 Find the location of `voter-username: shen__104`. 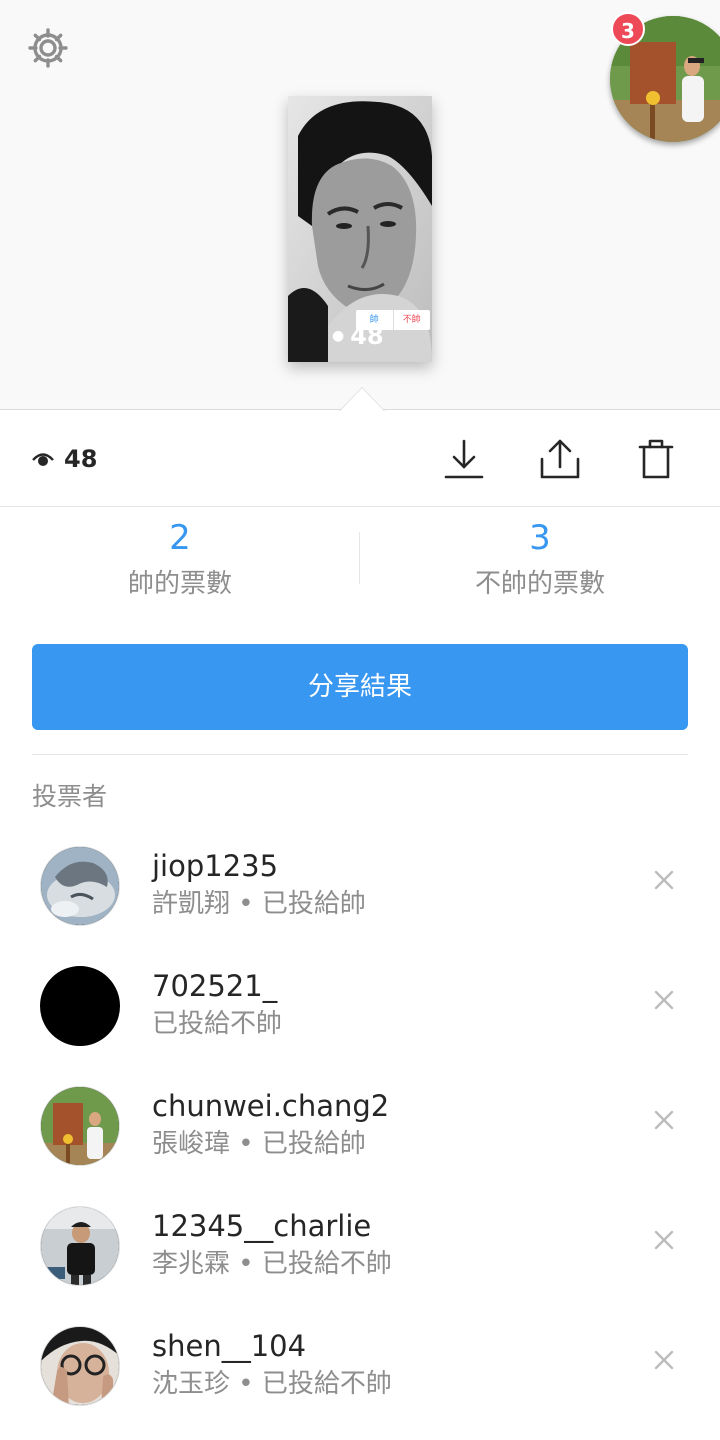

voter-username: shen__104 is located at coordinates (229, 1346).